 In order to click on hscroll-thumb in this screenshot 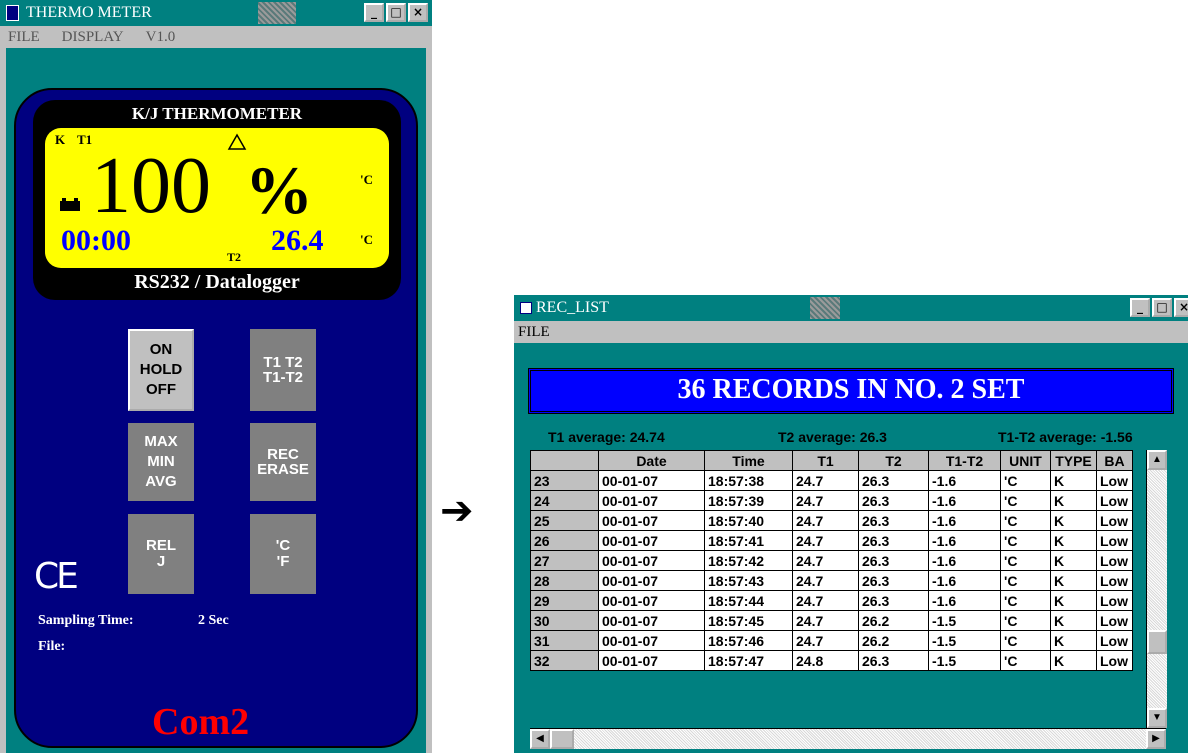, I will do `click(562, 739)`.